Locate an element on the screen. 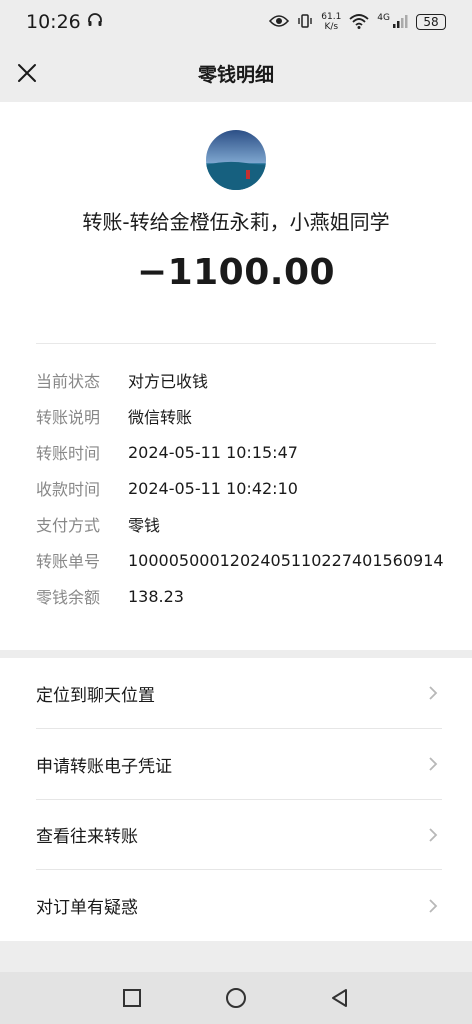  status-time: 10:26 is located at coordinates (53, 22).